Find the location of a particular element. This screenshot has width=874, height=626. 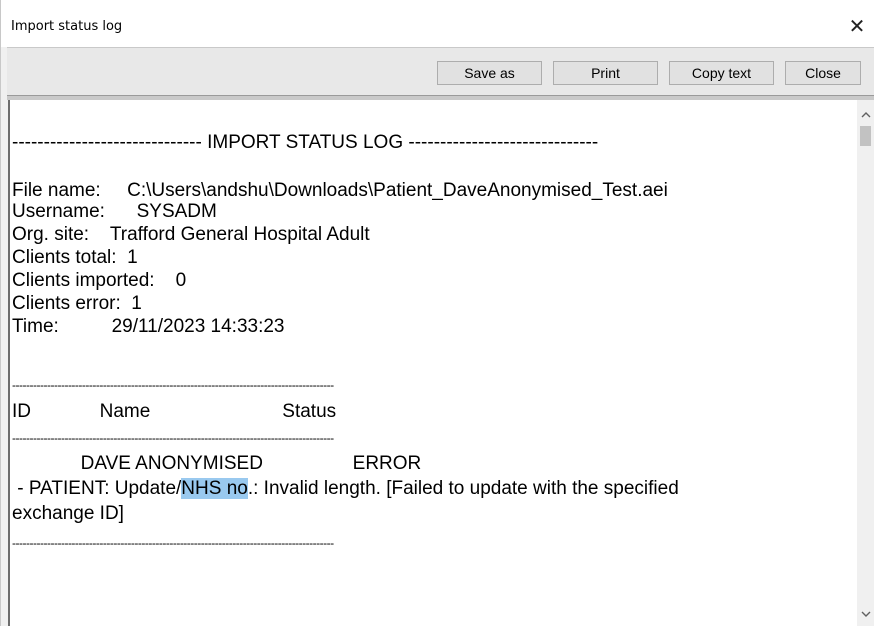

toolbar: Save as Print Copy text Close is located at coordinates (440, 71).